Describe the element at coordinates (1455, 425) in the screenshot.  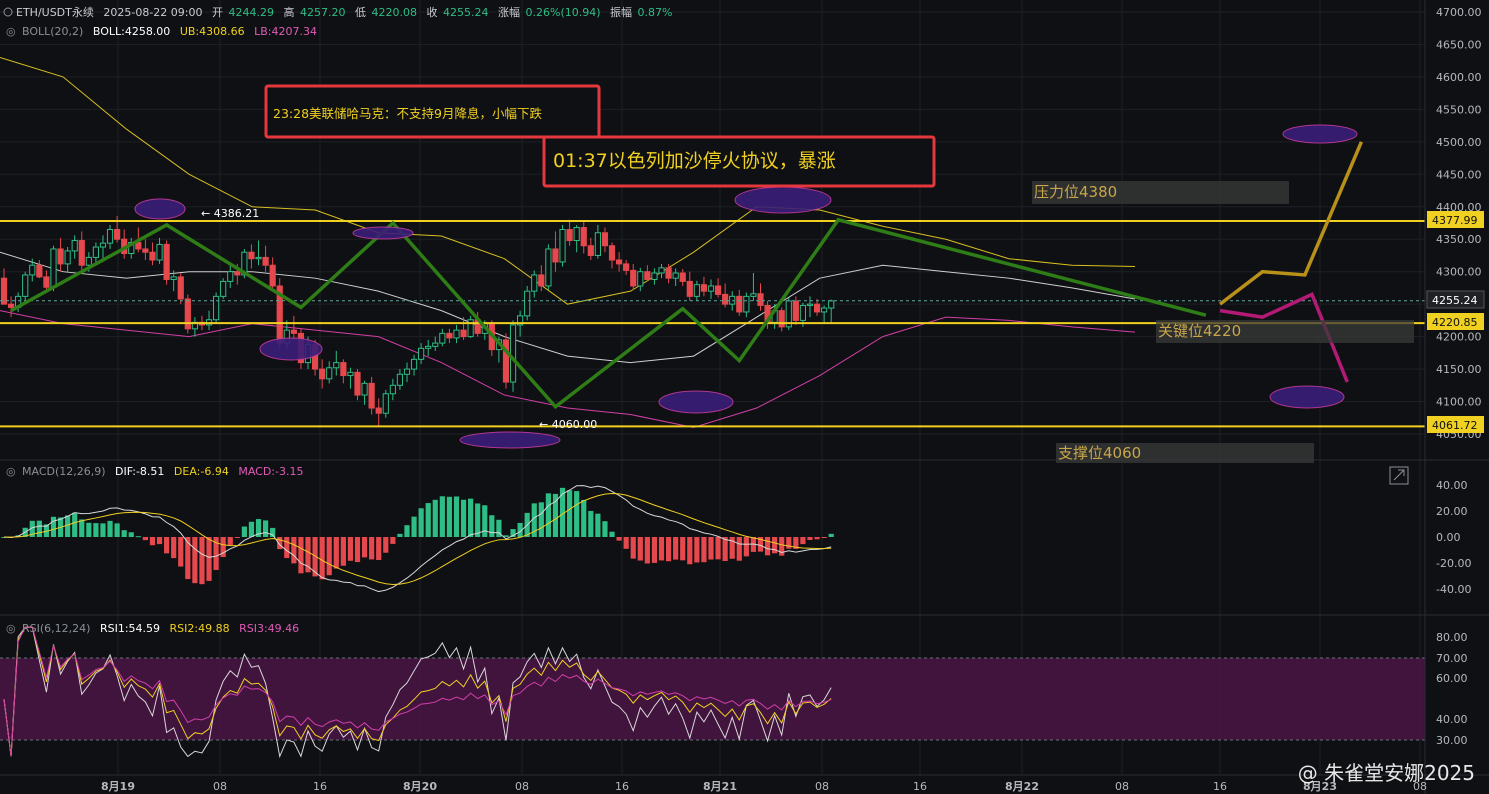
I see `price-tag-support-text: 4061.72` at that location.